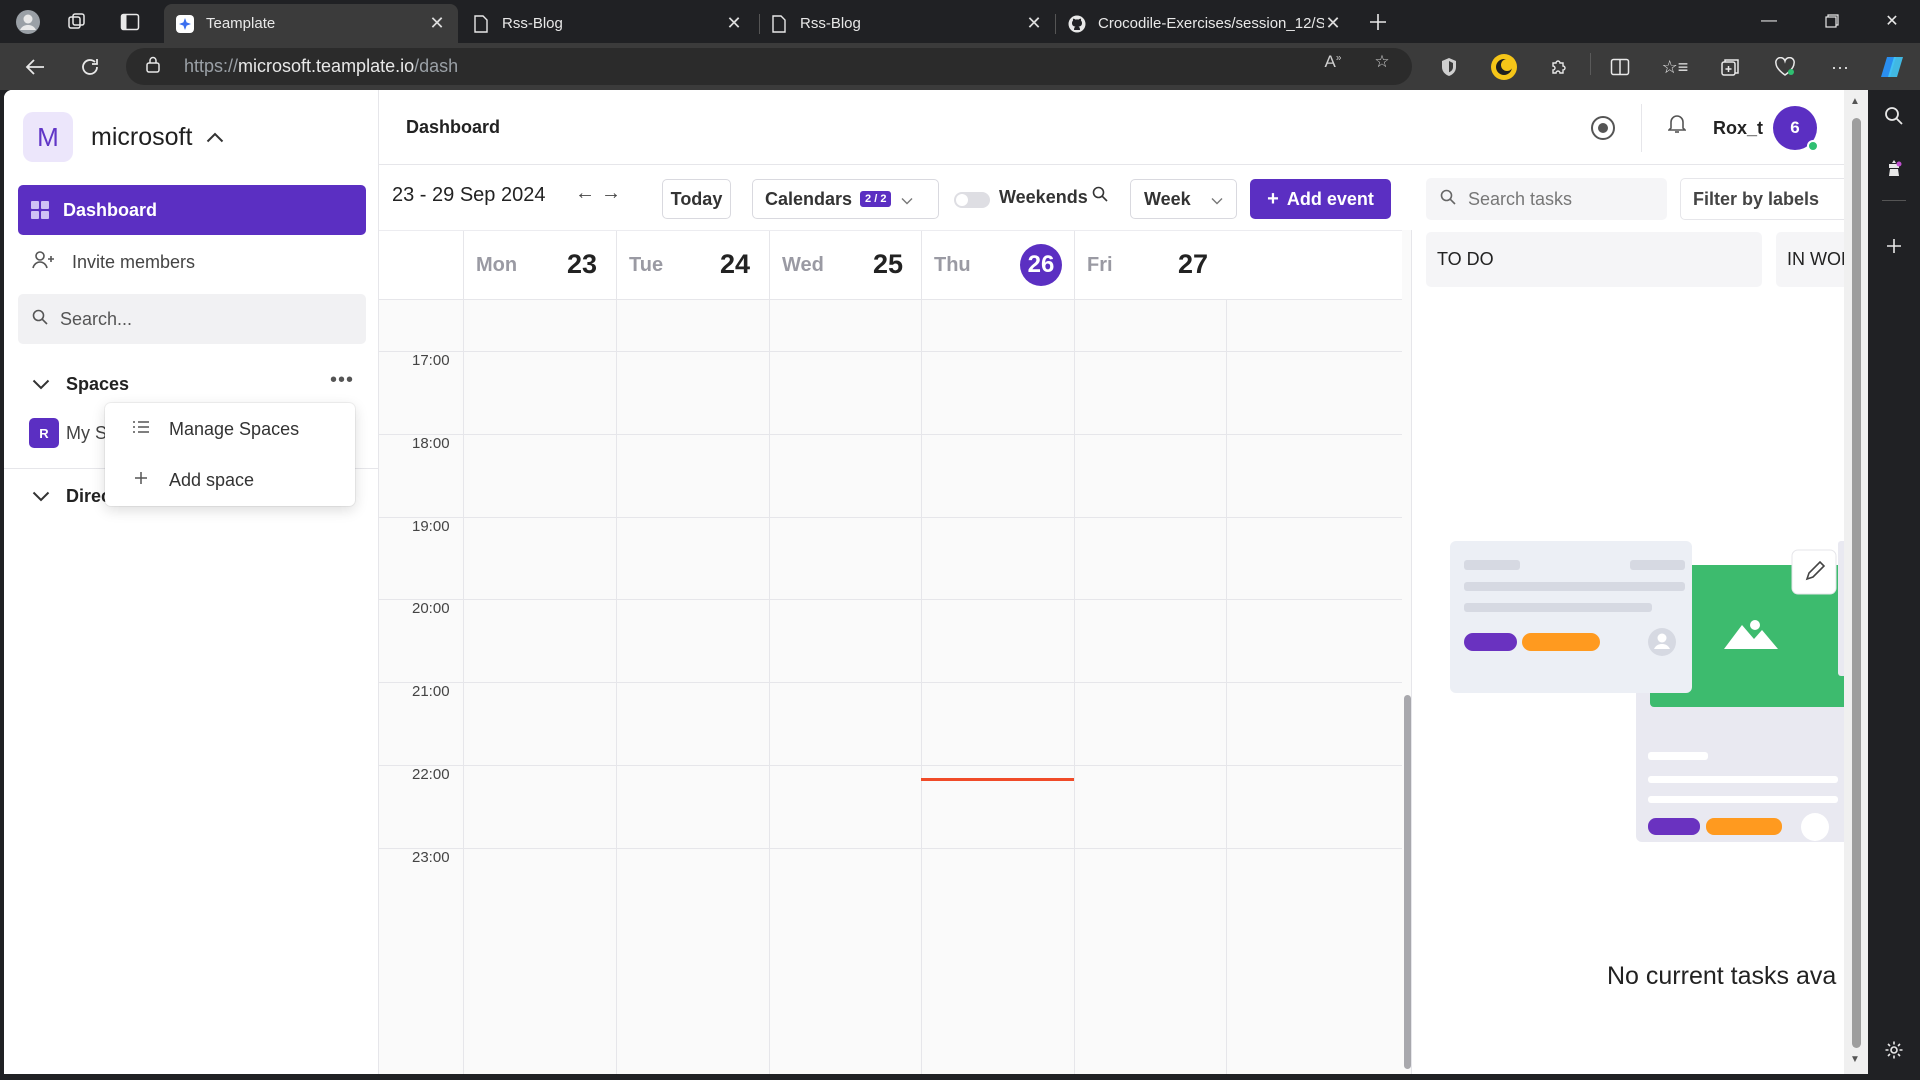 The image size is (1920, 1080). I want to click on arrow-left-icon: ←, so click(588, 193).